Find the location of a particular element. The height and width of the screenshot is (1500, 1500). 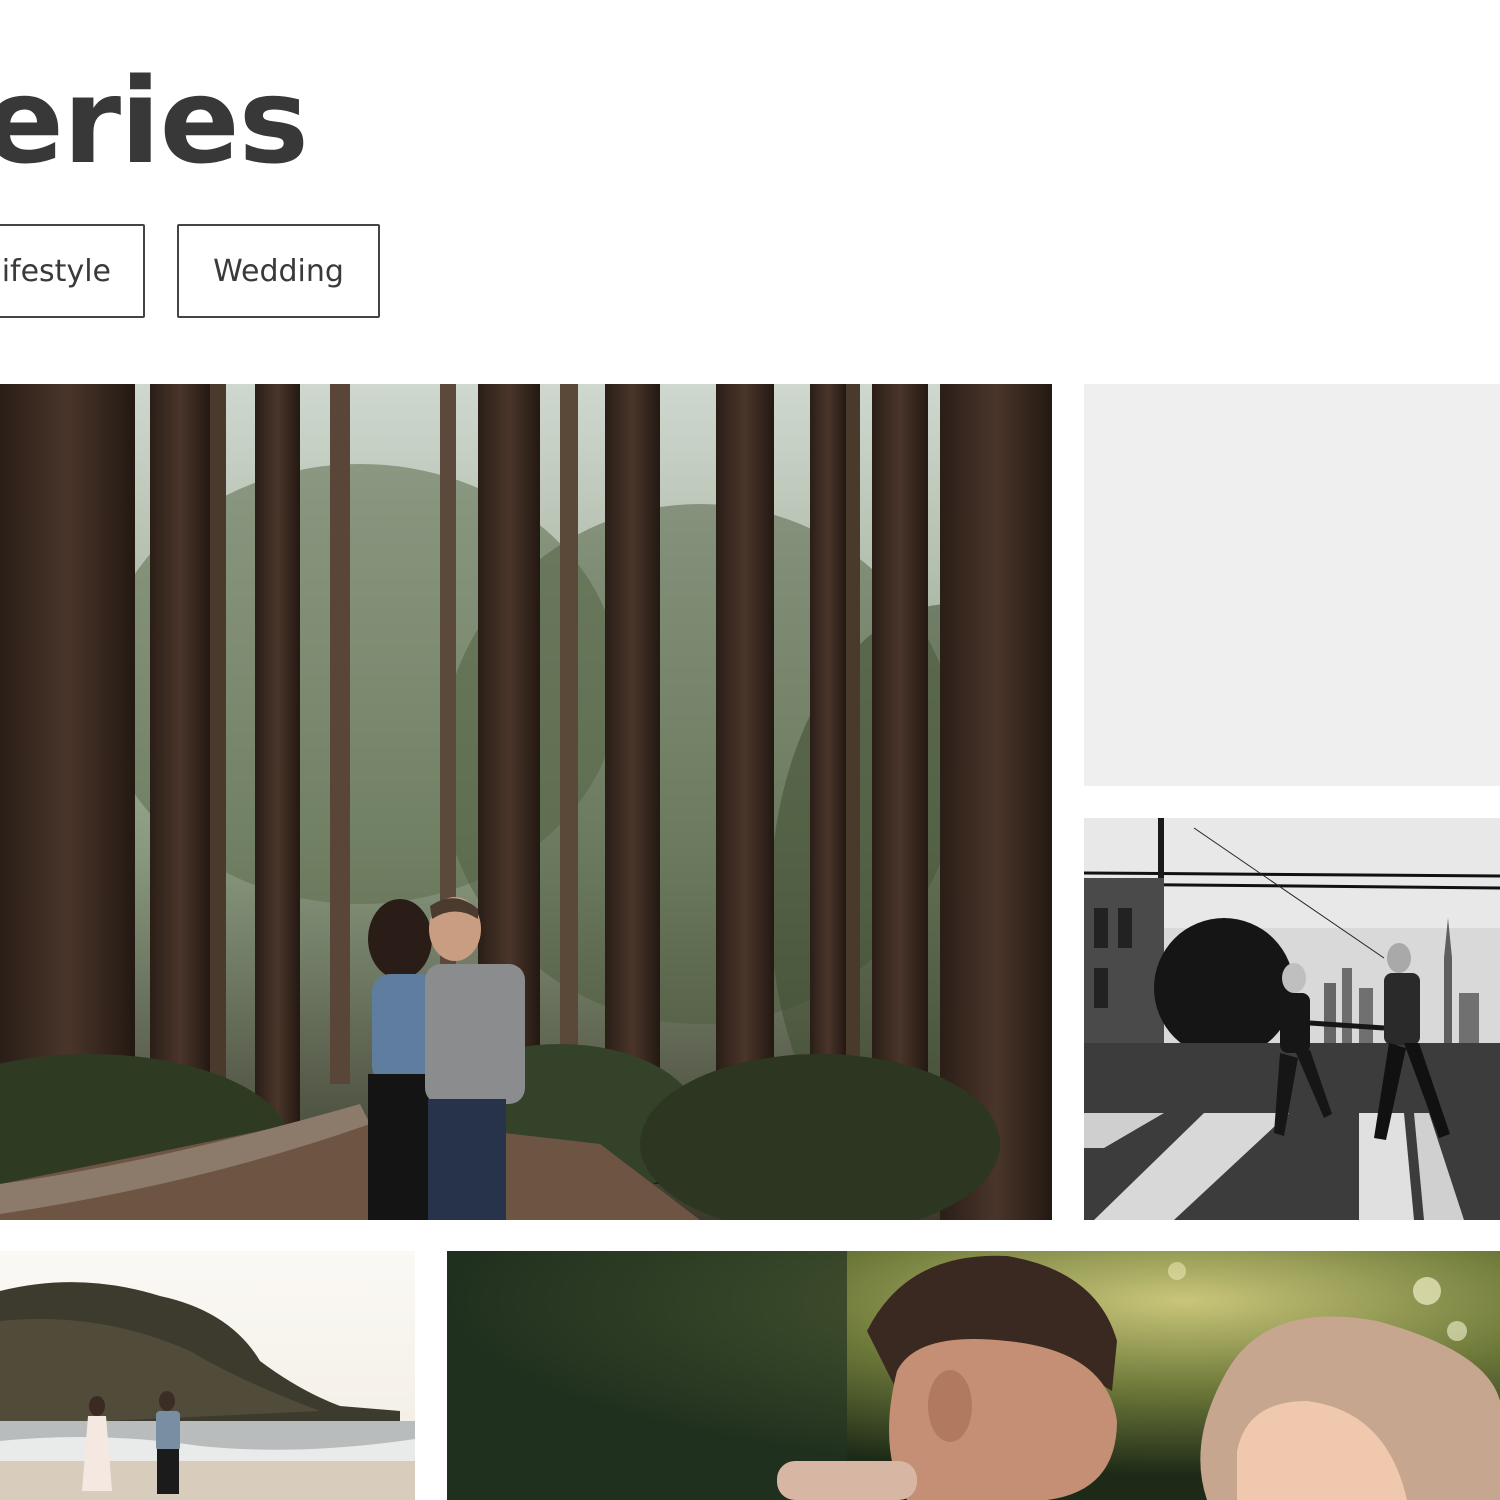

street-crosswalk-image is located at coordinates (1292, 1019).